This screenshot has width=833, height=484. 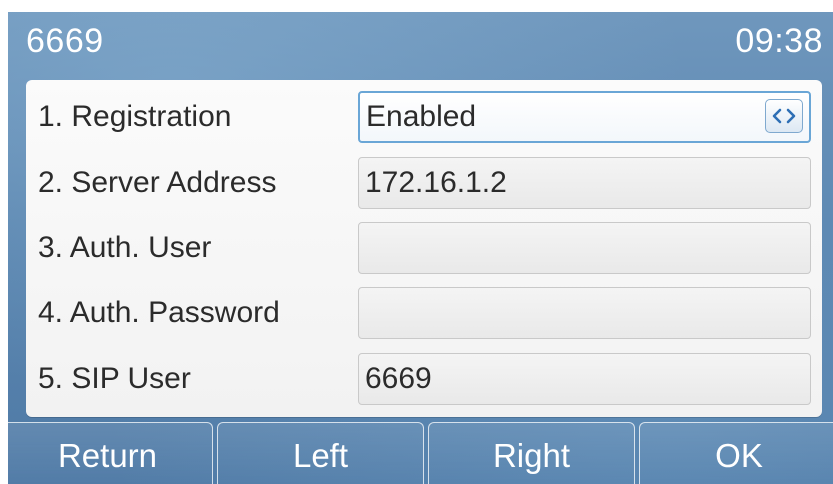 I want to click on server-address-field: 172.16.1.2, so click(x=584, y=183).